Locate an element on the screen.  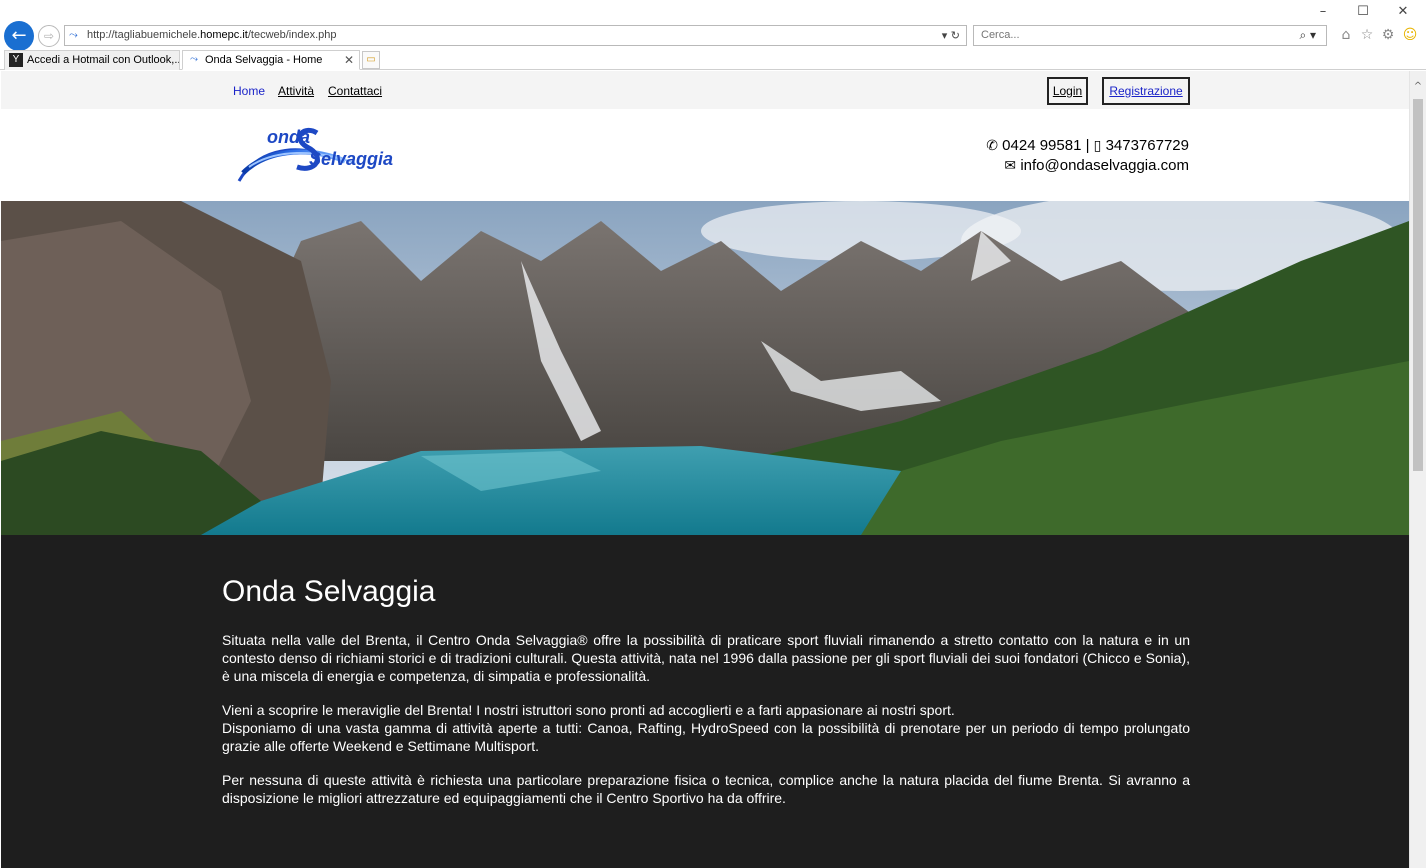
scroll-up-arrow-icon: ^ is located at coordinates (1418, 88).